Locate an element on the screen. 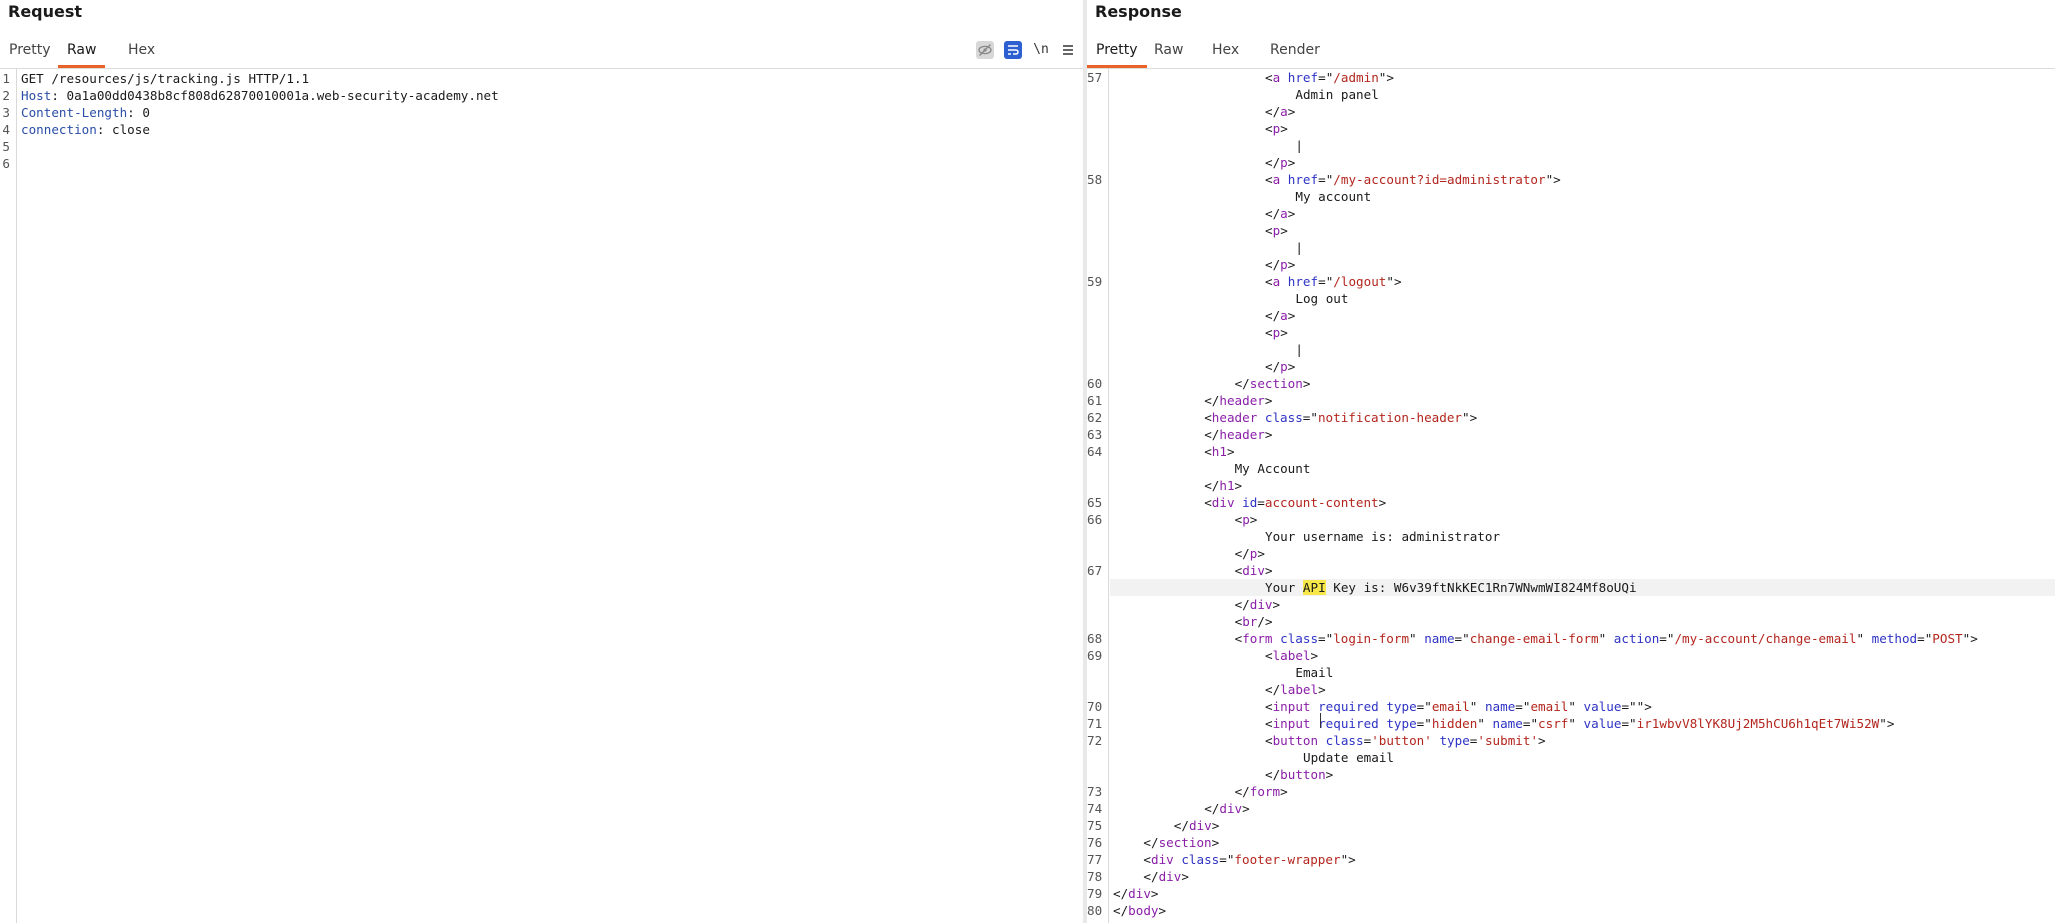  line-number: 66 is located at coordinates (1095, 519).